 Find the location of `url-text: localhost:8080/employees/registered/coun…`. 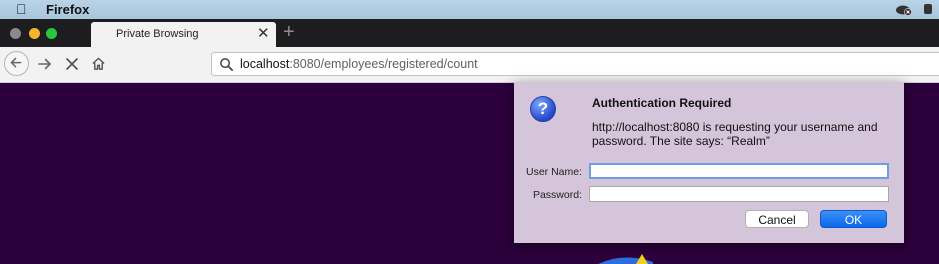

url-text: localhost:8080/employees/registered/coun… is located at coordinates (359, 64).